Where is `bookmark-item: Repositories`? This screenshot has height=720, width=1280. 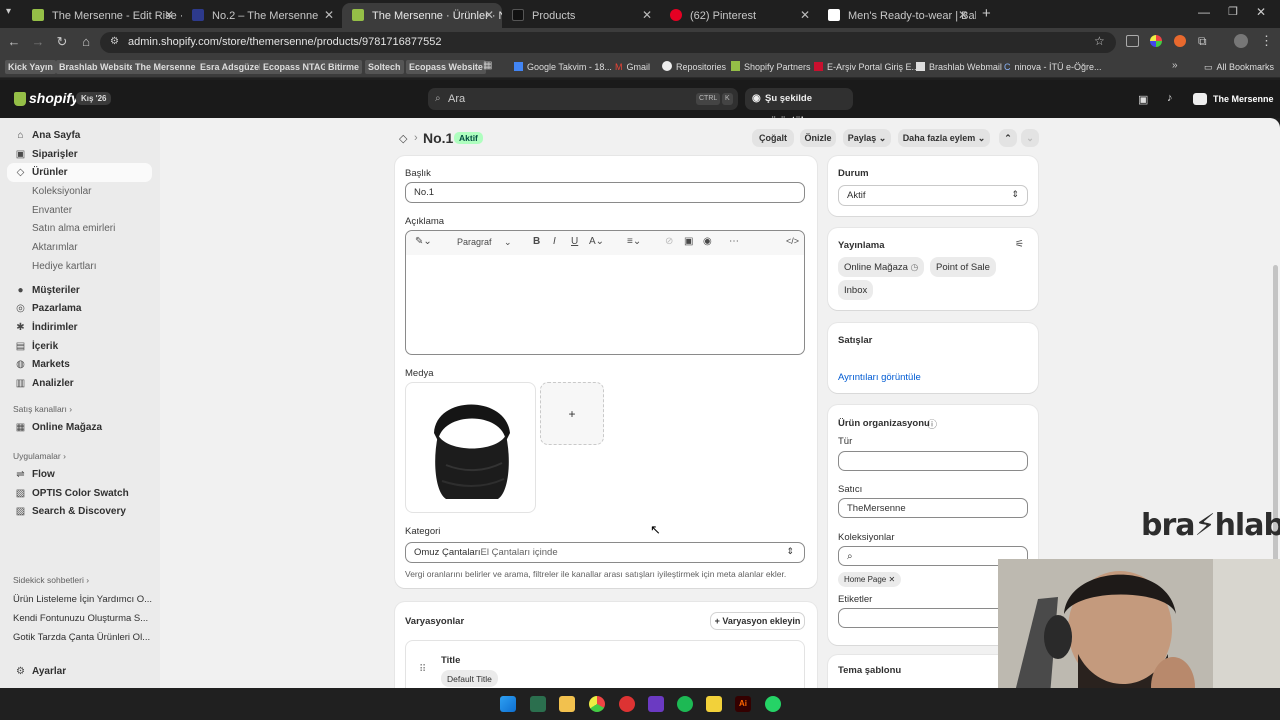
bookmark-item: Repositories is located at coordinates (694, 67).